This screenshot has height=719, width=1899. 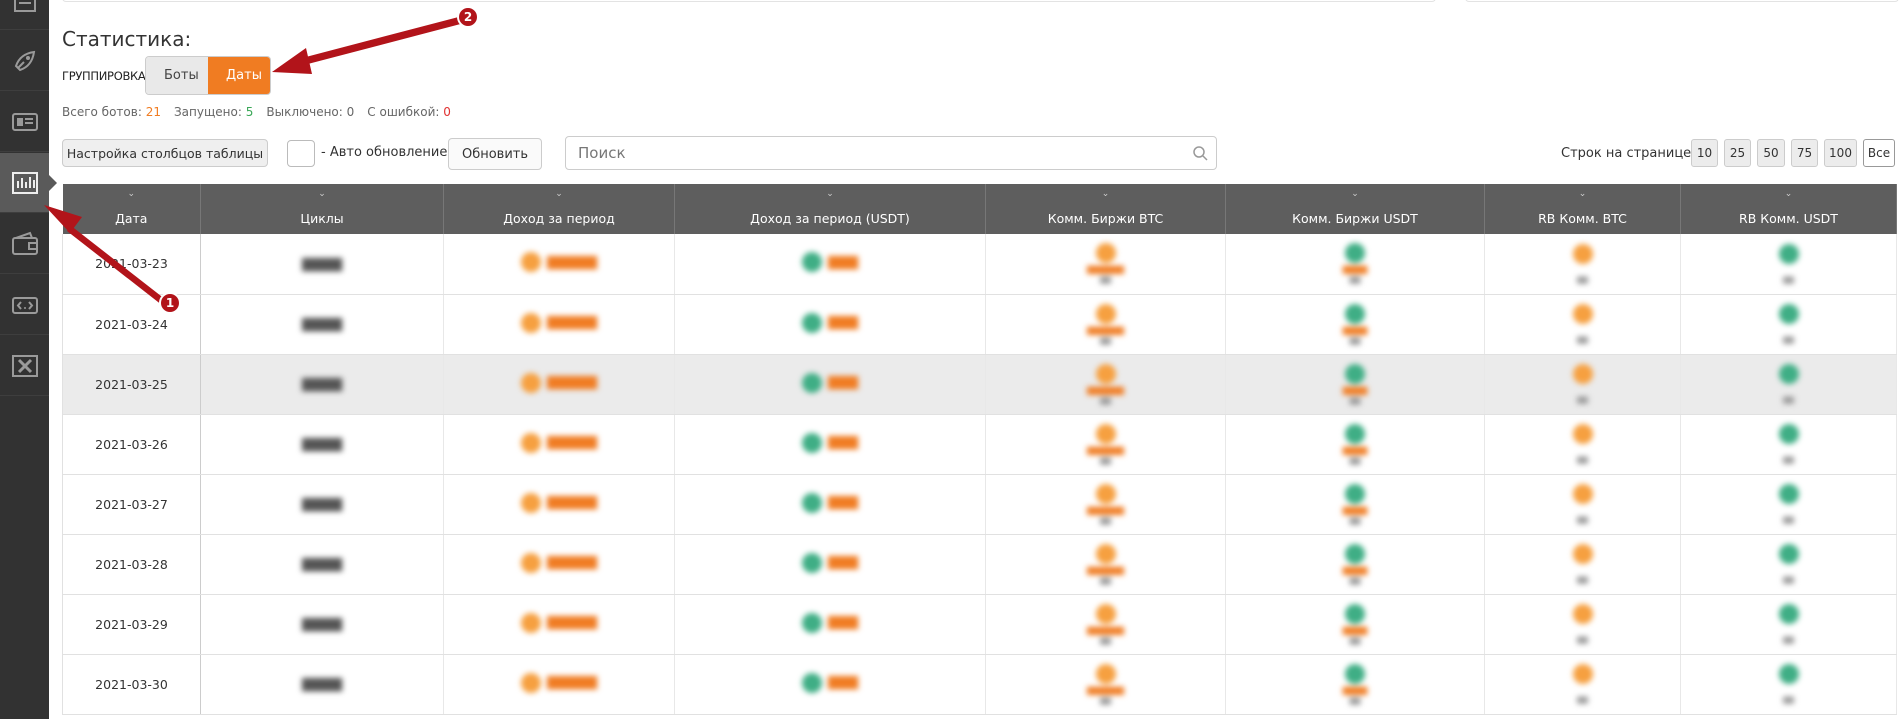 What do you see at coordinates (1771, 153) in the screenshot?
I see `rows-per-page-50: 50` at bounding box center [1771, 153].